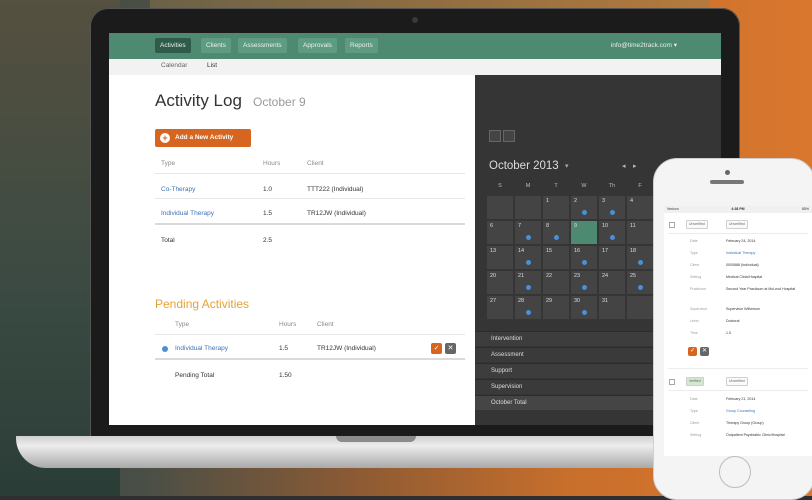 The width and height of the screenshot is (812, 500). What do you see at coordinates (173, 45) in the screenshot?
I see `tab-activities: Activities` at bounding box center [173, 45].